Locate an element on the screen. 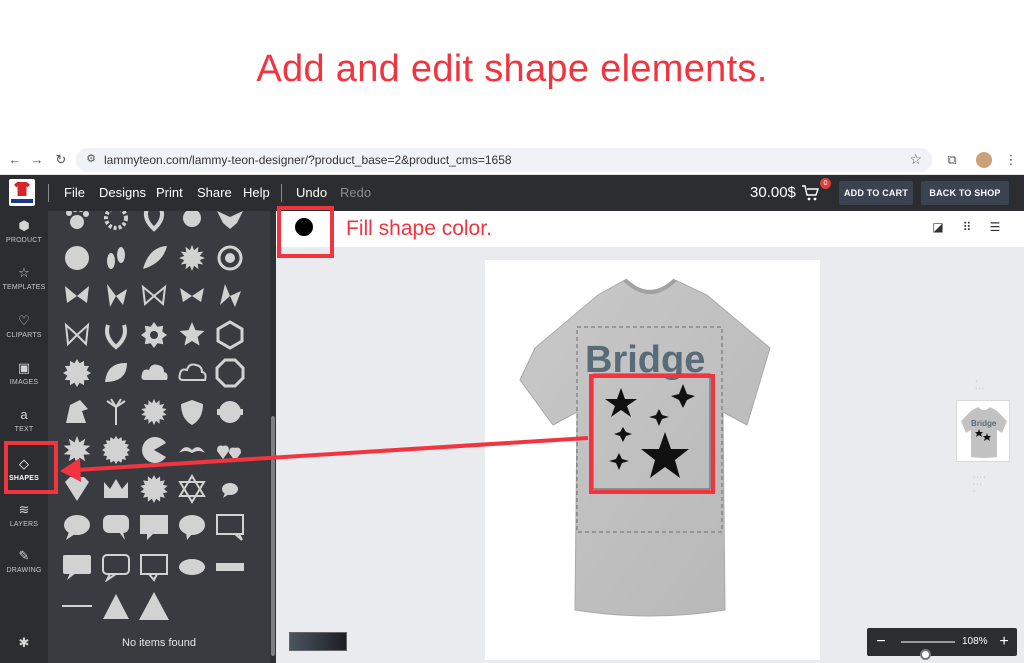 The image size is (1024, 663). annotation-arrow is located at coordinates (324, 459).